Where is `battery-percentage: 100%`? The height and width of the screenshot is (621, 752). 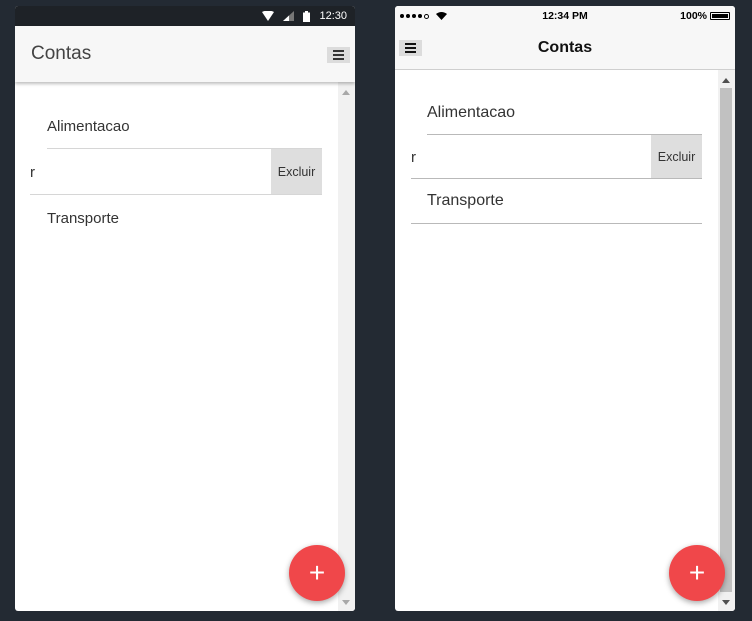 battery-percentage: 100% is located at coordinates (693, 16).